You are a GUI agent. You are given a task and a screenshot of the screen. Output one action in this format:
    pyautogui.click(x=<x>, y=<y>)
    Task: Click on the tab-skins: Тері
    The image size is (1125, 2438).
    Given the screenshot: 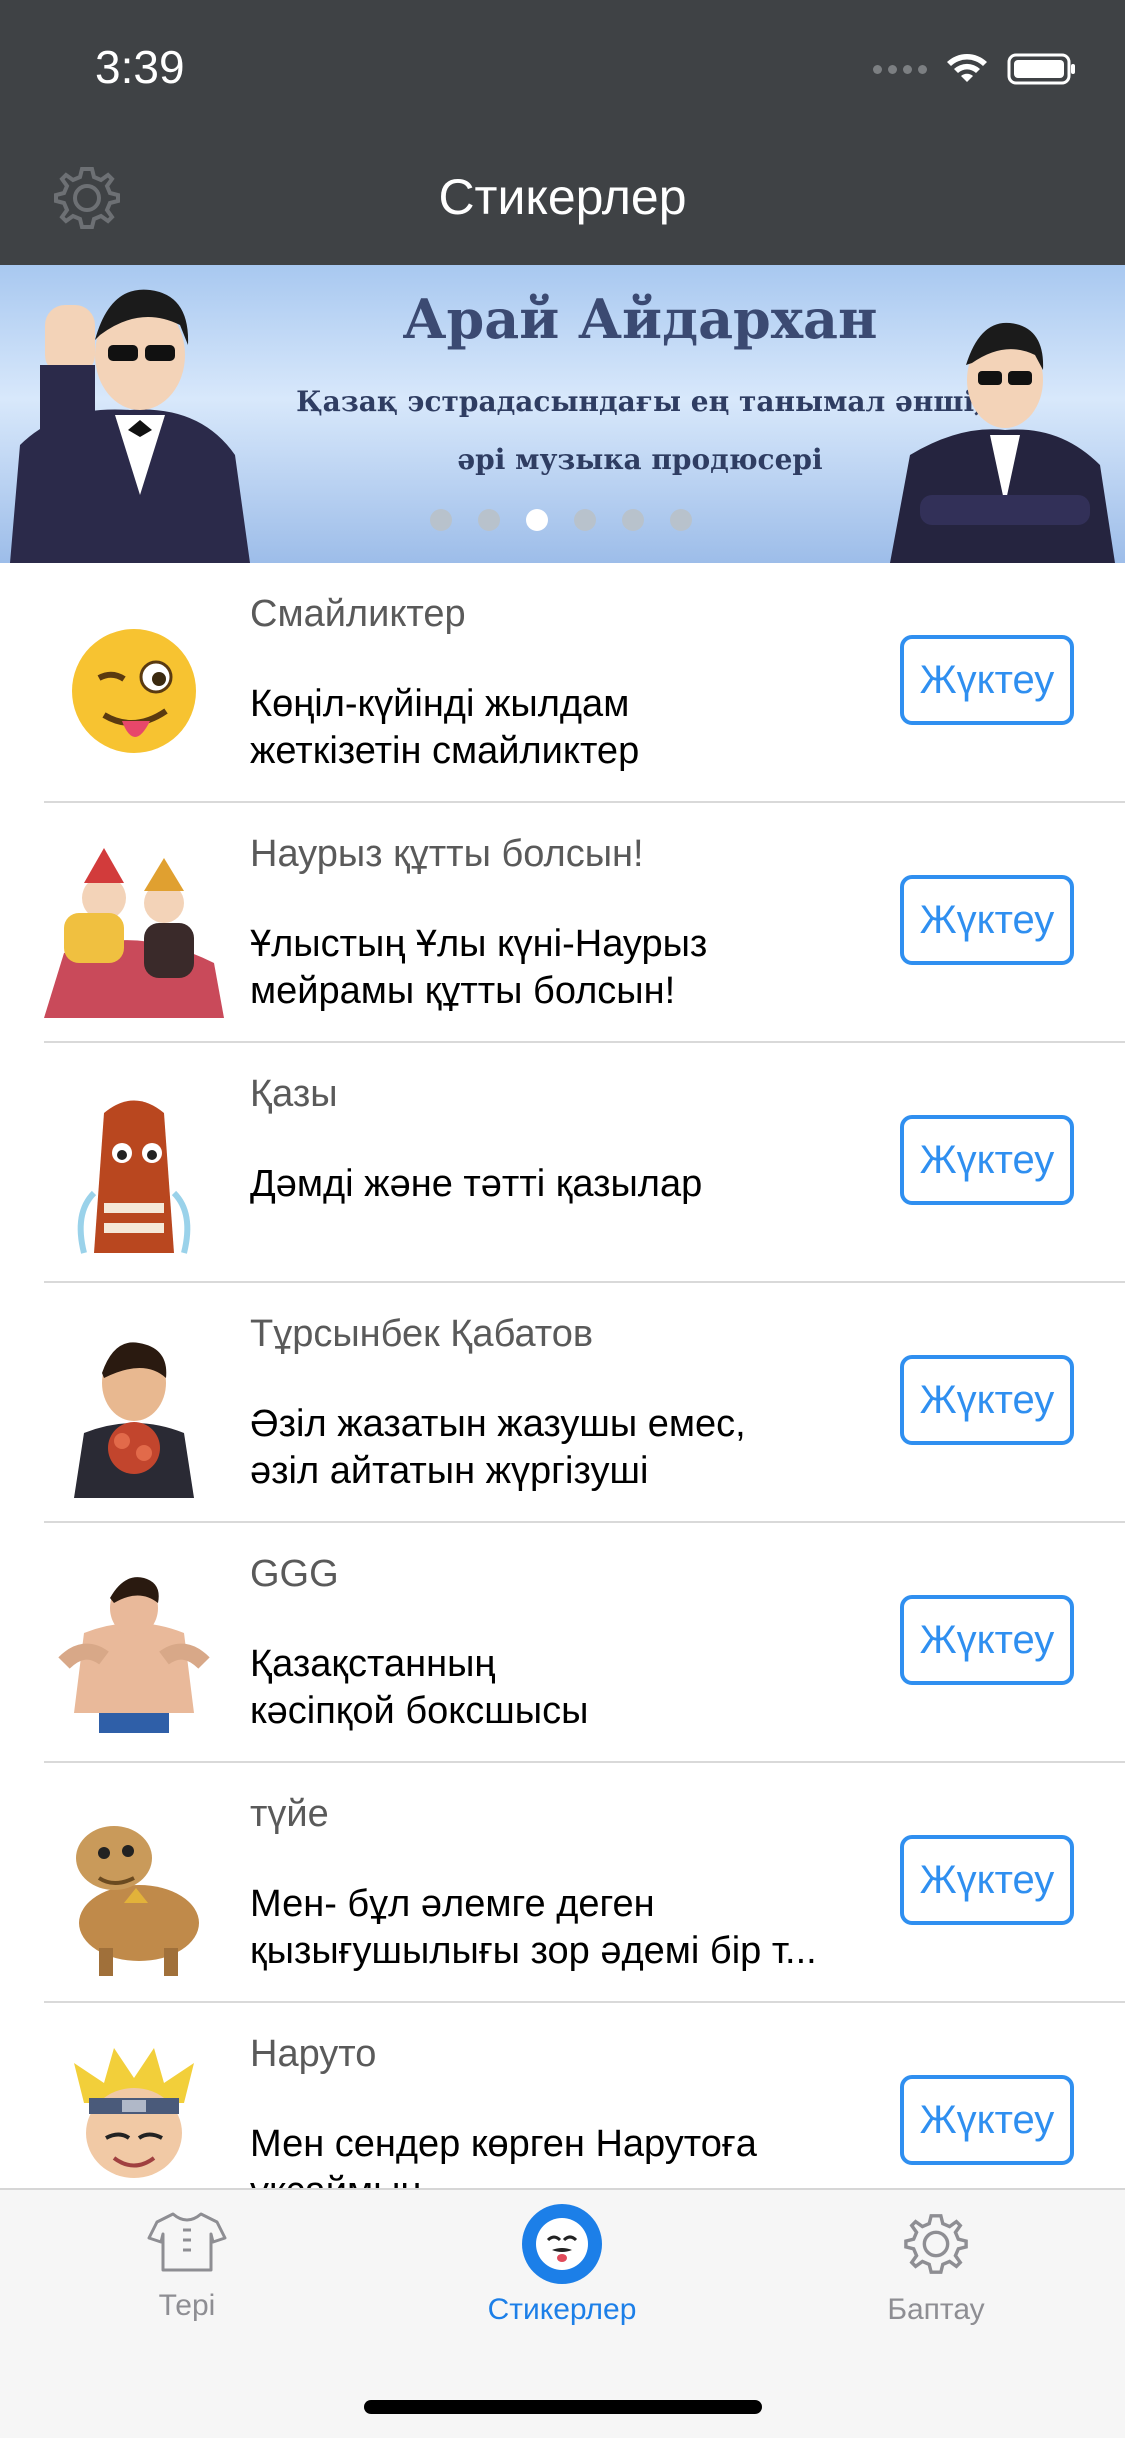 What is the action you would take?
    pyautogui.click(x=187, y=2266)
    